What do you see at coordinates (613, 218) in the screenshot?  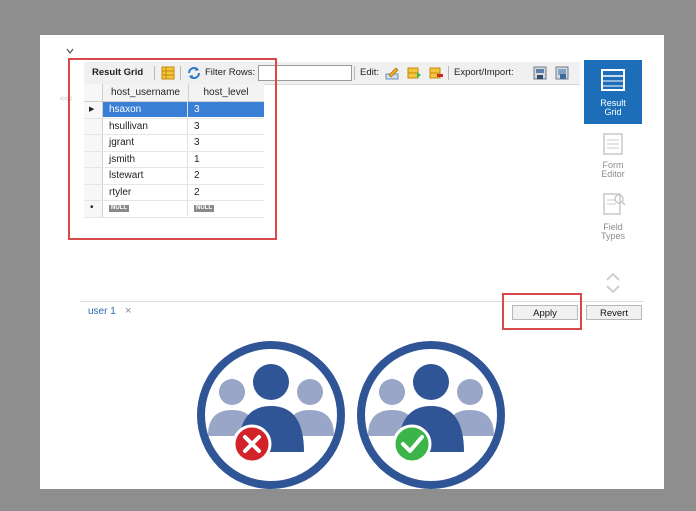 I see `side-field-types-button: Field Types` at bounding box center [613, 218].